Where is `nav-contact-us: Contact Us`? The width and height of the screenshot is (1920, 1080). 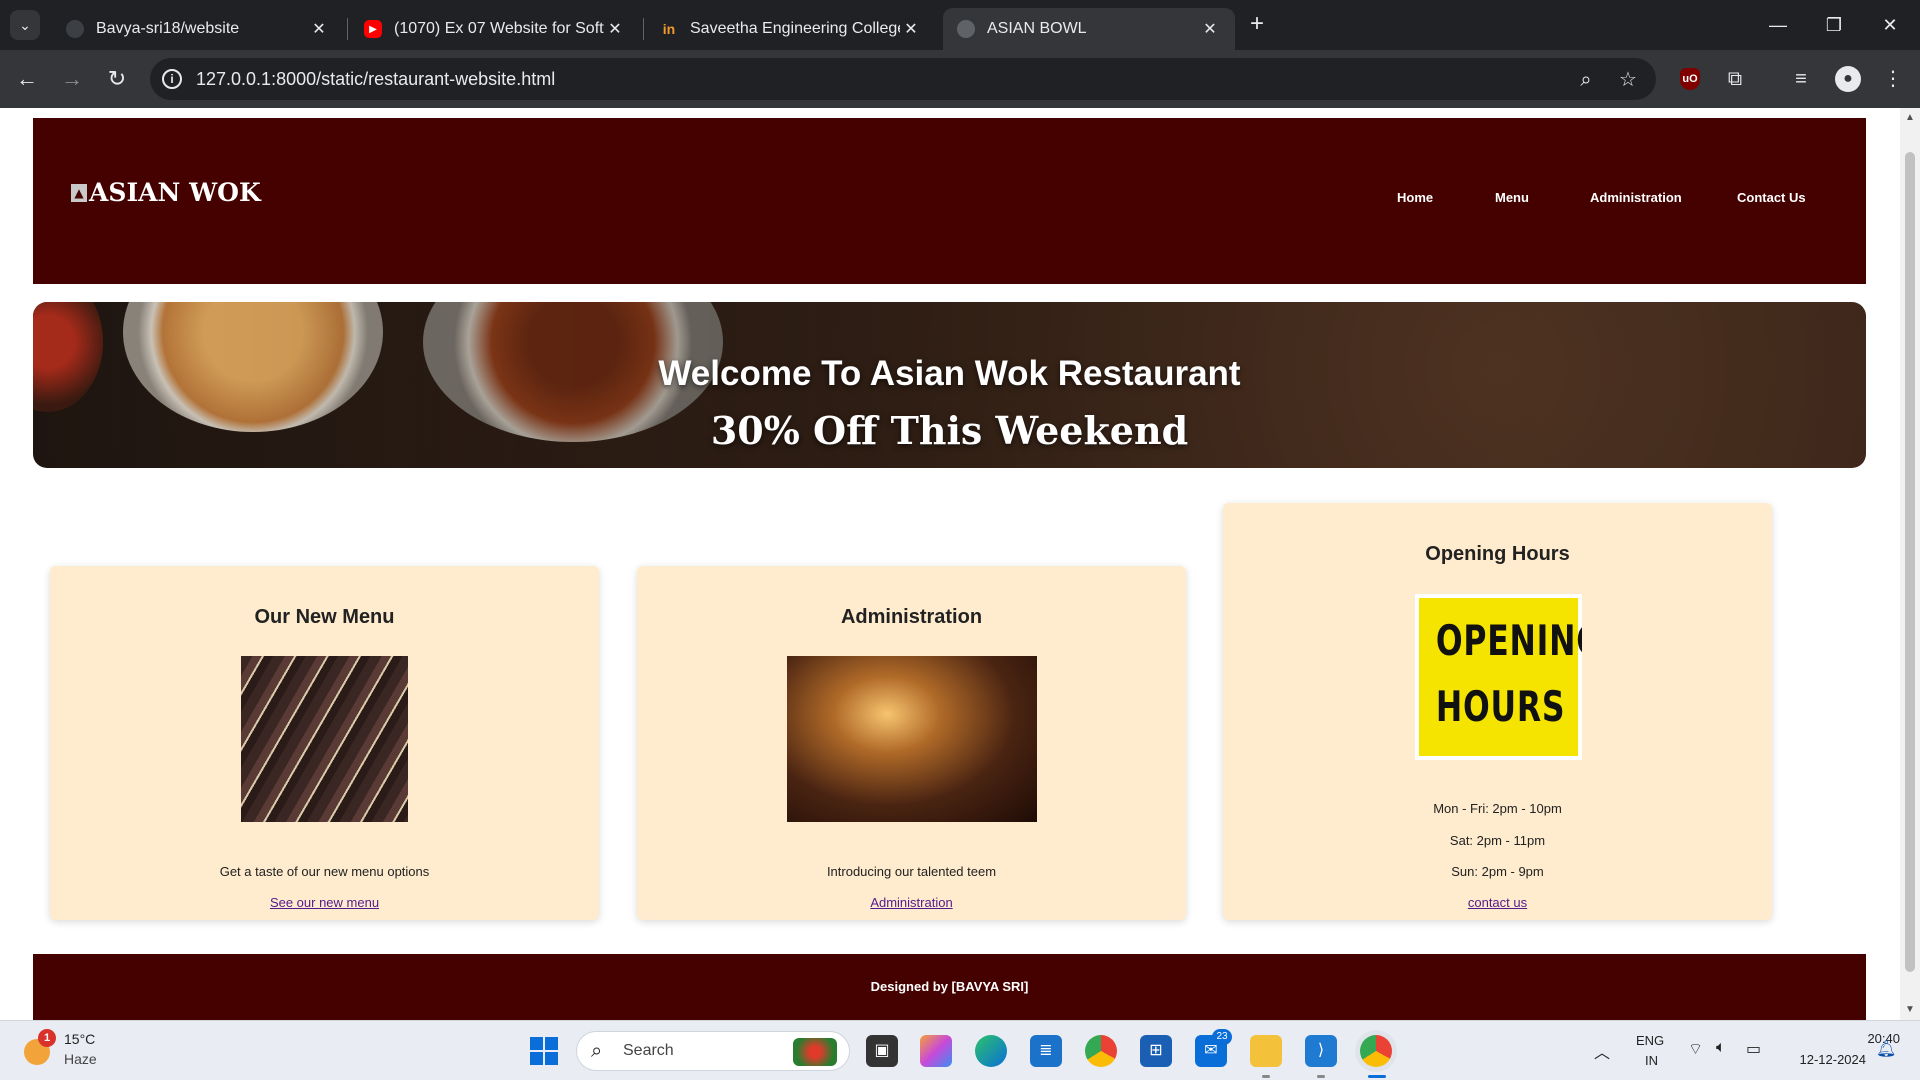
nav-contact-us: Contact Us is located at coordinates (1771, 197).